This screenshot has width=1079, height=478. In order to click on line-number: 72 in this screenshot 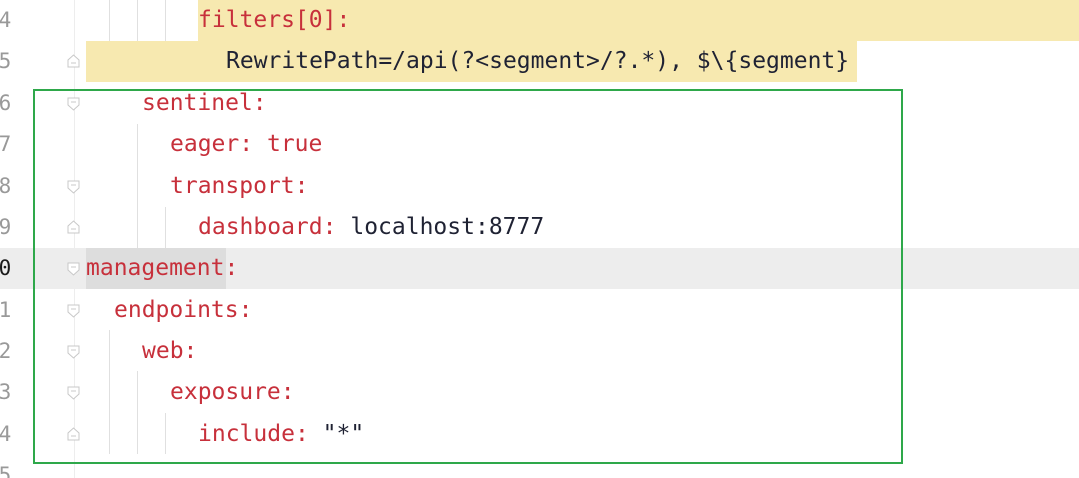, I will do `click(6, 351)`.